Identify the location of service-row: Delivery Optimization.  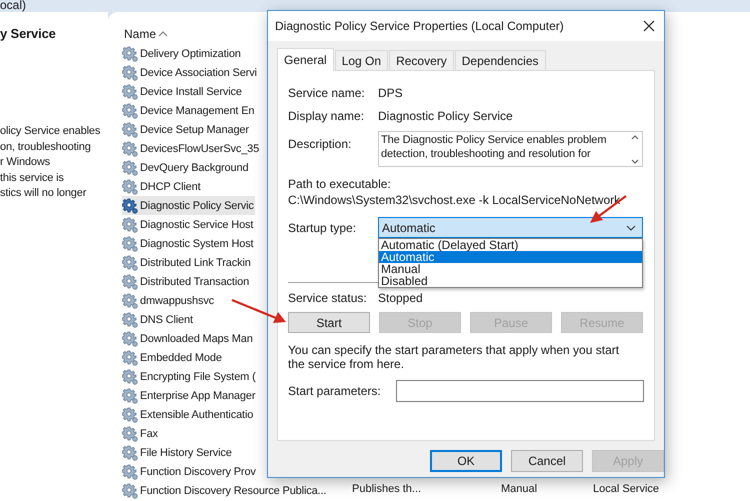
(182, 53).